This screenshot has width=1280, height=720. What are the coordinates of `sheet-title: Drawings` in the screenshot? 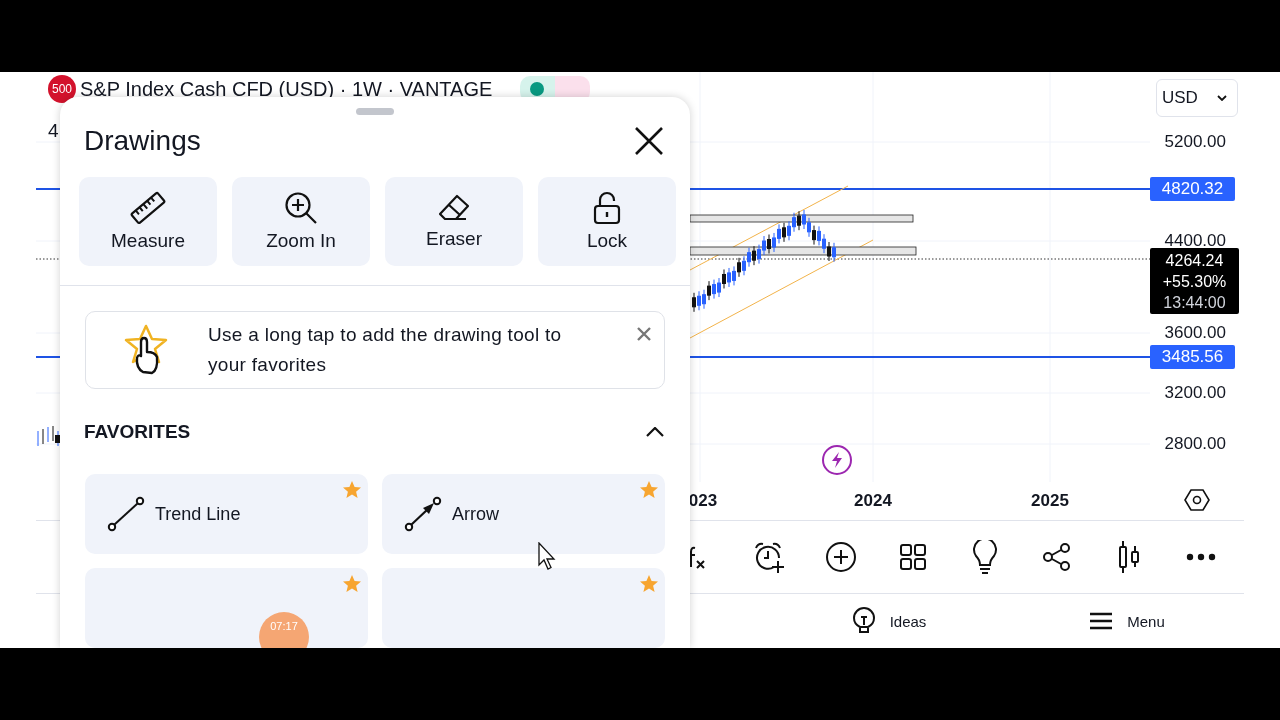 It's located at (142, 141).